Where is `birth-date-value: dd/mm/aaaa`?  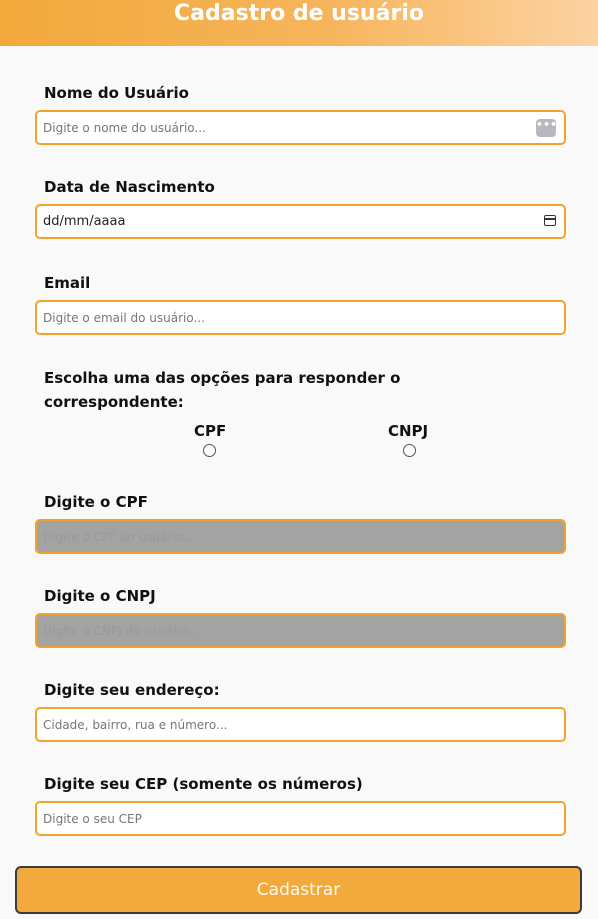
birth-date-value: dd/mm/aaaa is located at coordinates (84, 221).